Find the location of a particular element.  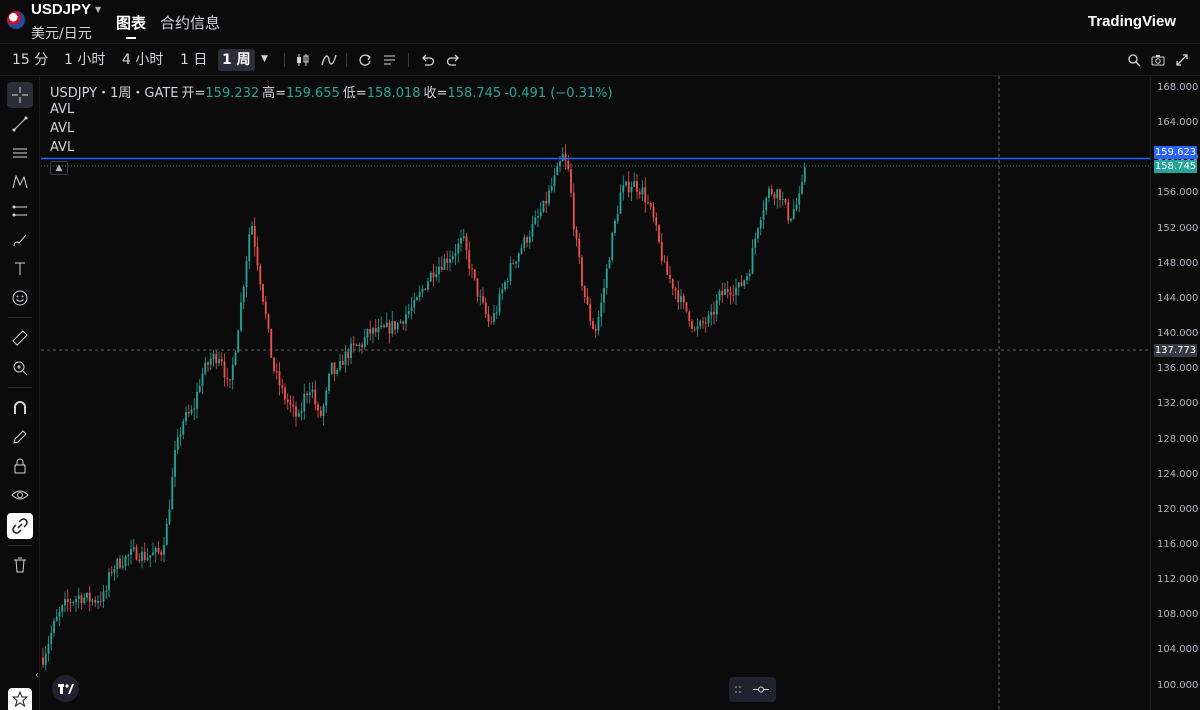

trash-icon is located at coordinates (20, 565).